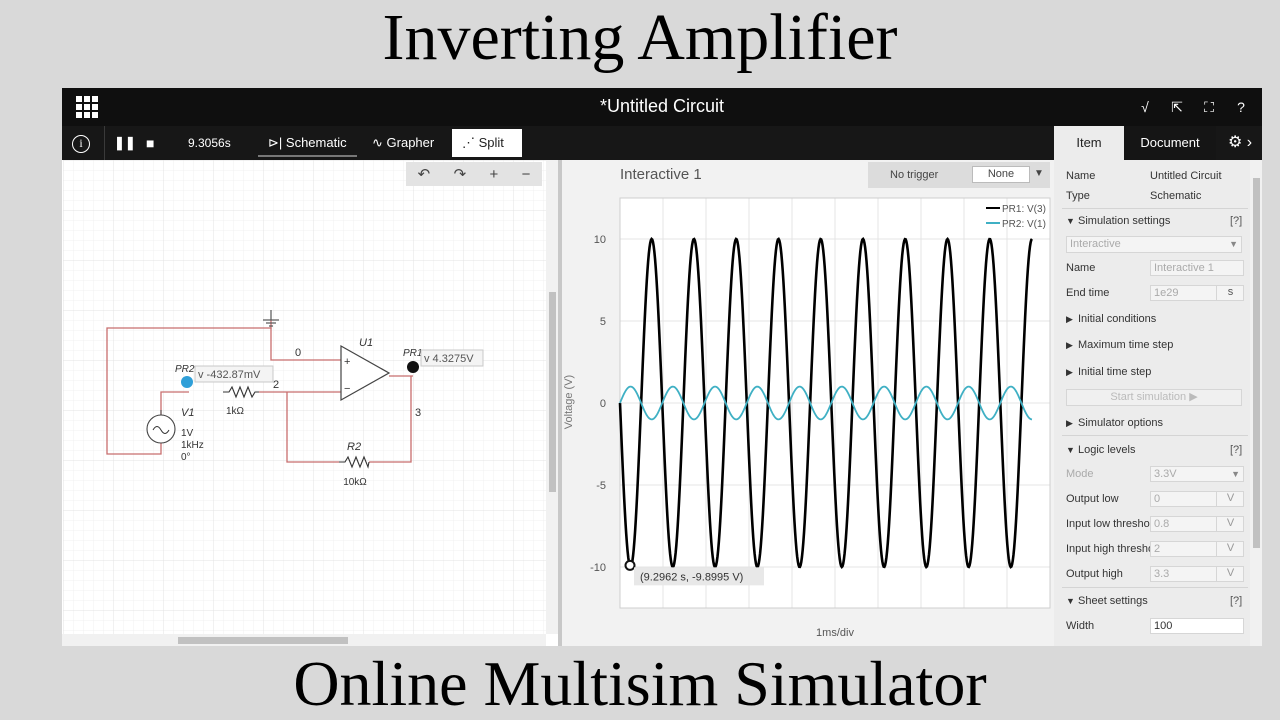  Describe the element at coordinates (449, 359) in the screenshot. I see `probe-pr1-readout: v 4.3275V` at that location.